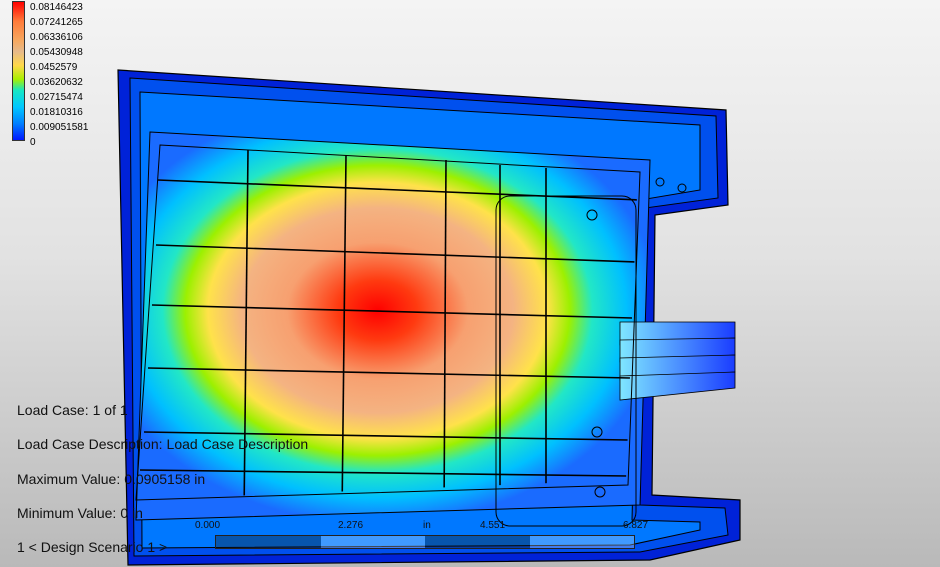 Image resolution: width=940 pixels, height=567 pixels. I want to click on legend-value: 0, so click(33, 142).